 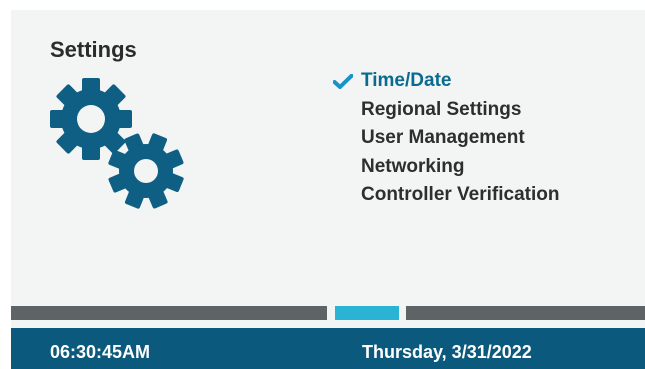 I want to click on menu-item-user-management: User Management, so click(x=446, y=138).